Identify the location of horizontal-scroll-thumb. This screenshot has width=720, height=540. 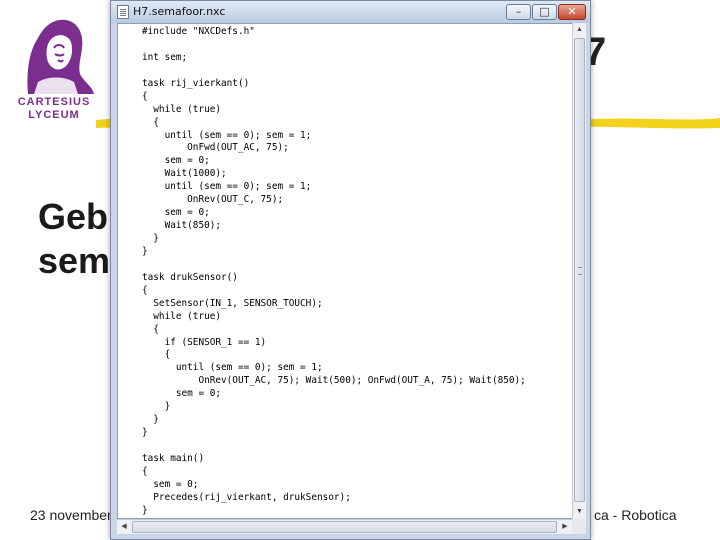
(344, 527).